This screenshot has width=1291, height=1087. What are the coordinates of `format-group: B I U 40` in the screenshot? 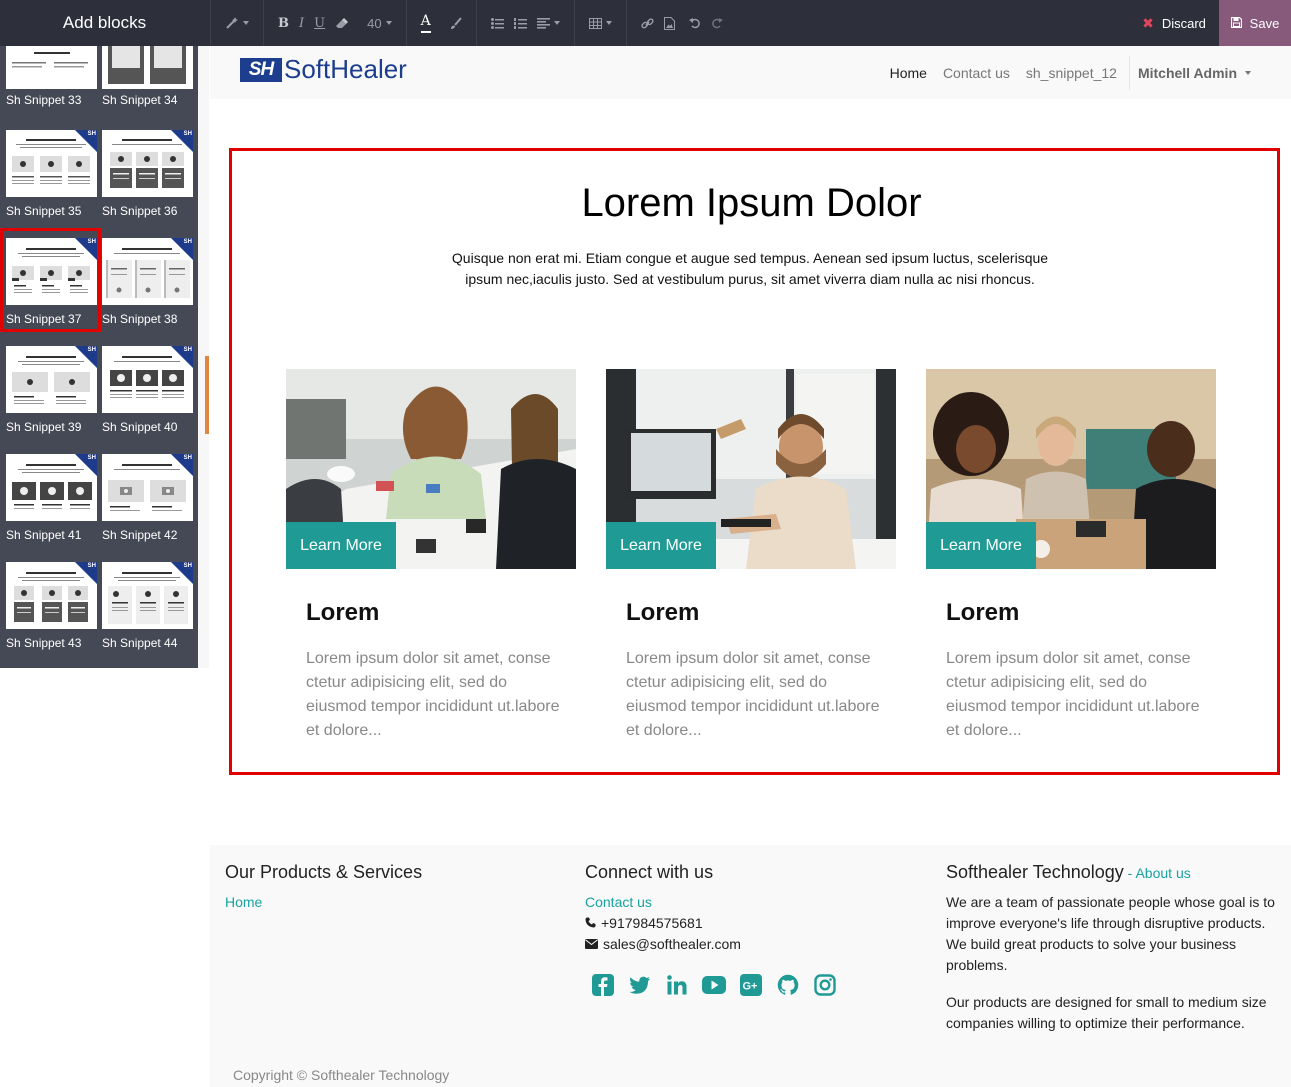 It's located at (334, 23).